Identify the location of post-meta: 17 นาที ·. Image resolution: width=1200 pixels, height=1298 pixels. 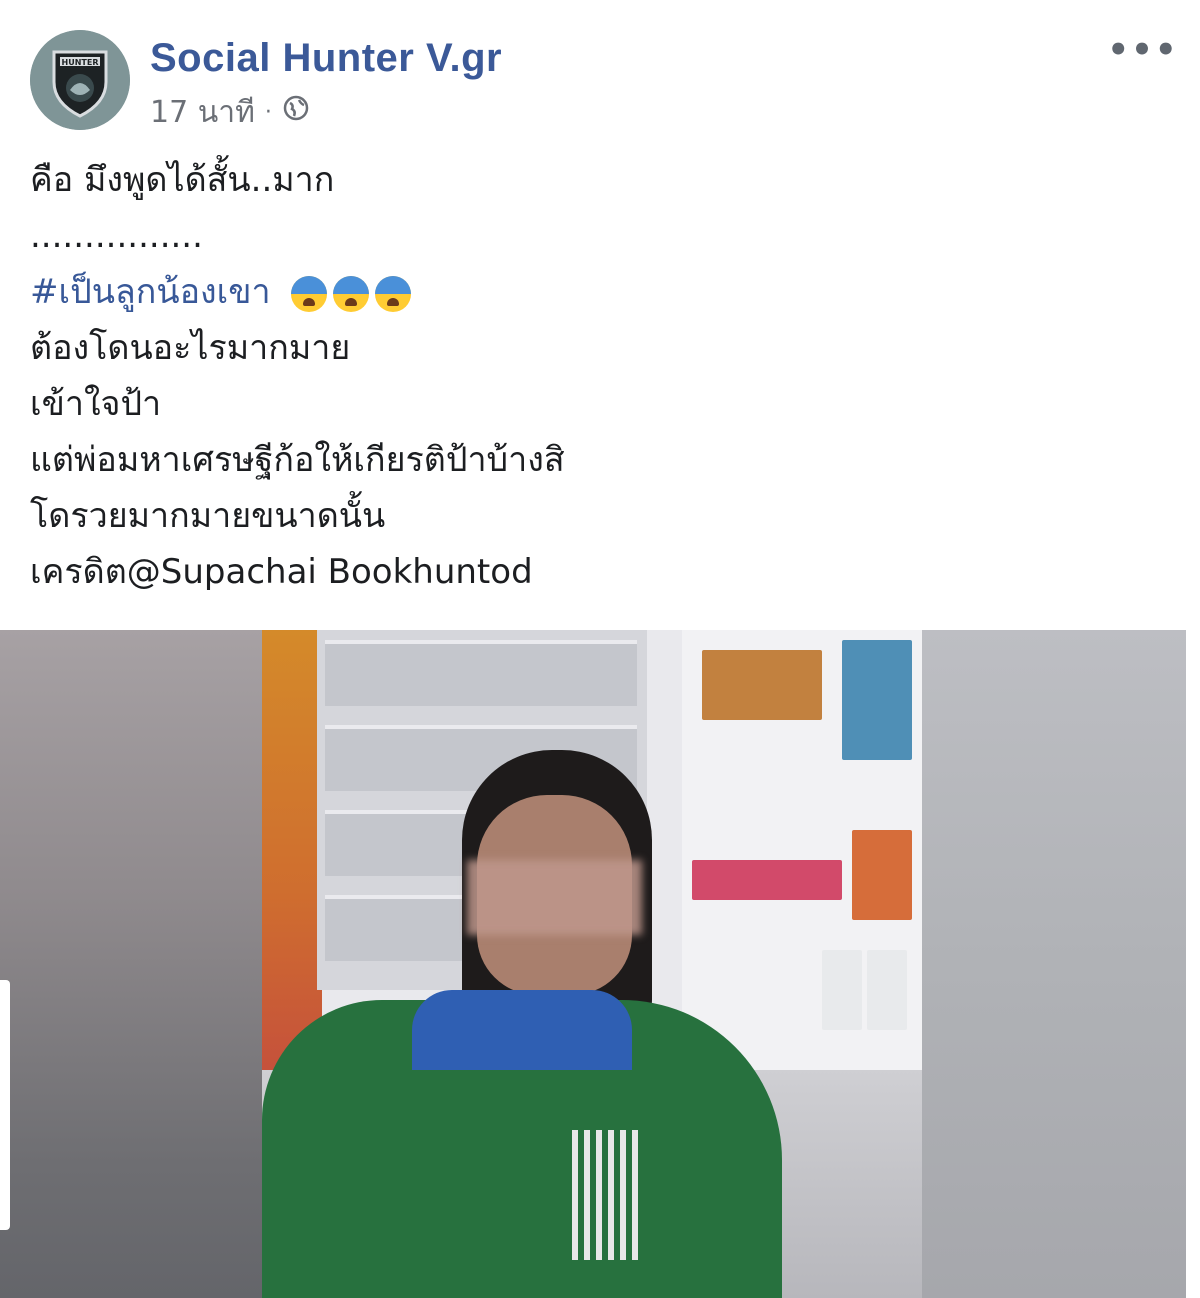
(230, 112).